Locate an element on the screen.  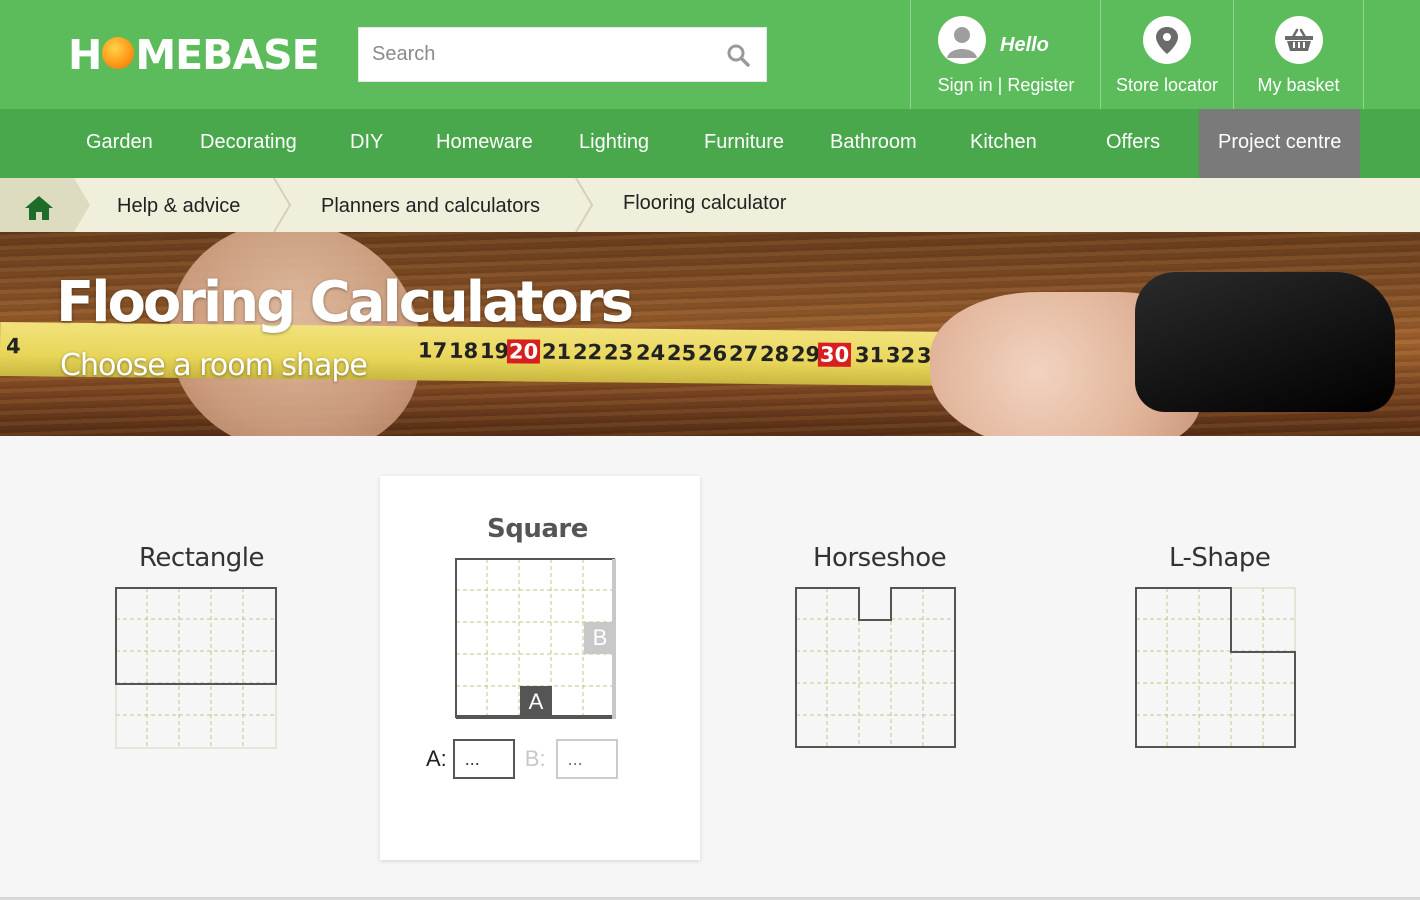
tape-number: 22 is located at coordinates (587, 352).